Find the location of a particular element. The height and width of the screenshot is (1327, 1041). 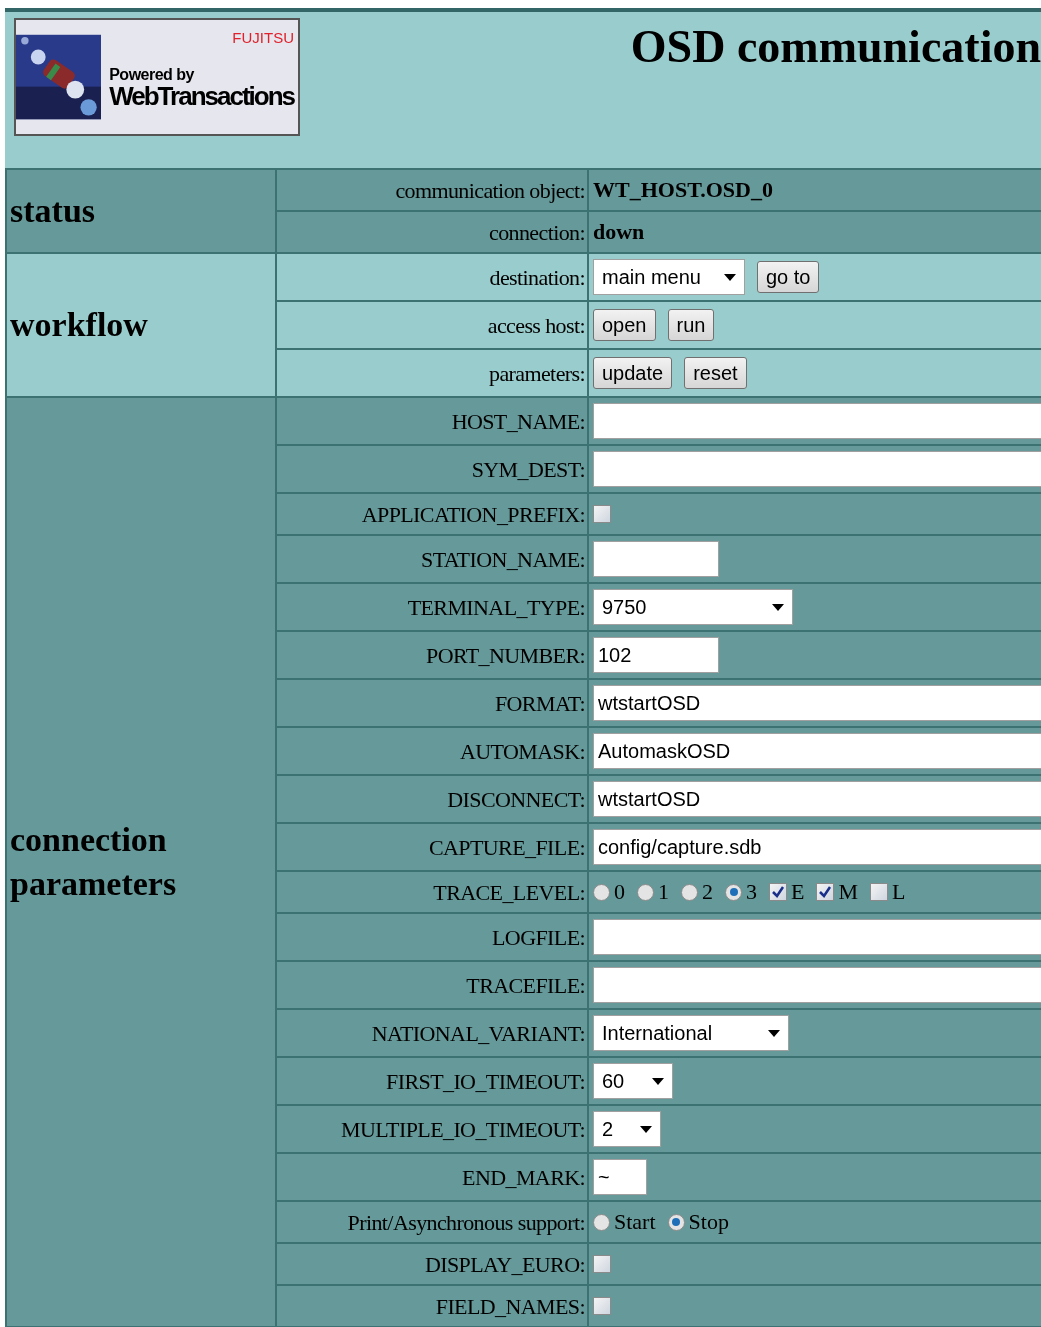

input-field: ~ is located at coordinates (620, 1177).